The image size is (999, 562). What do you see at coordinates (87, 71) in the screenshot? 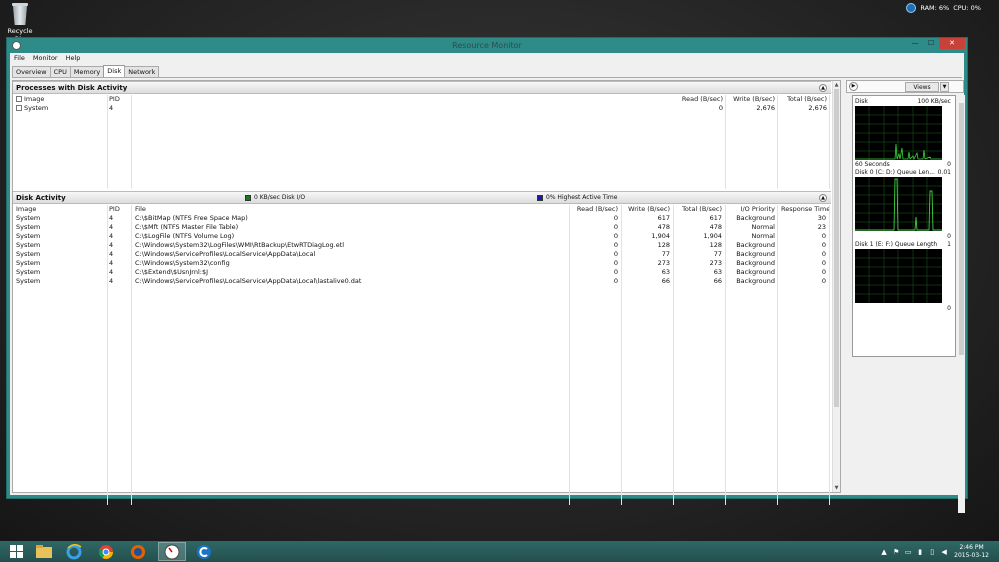
I see `tab-memory: Memory` at bounding box center [87, 71].